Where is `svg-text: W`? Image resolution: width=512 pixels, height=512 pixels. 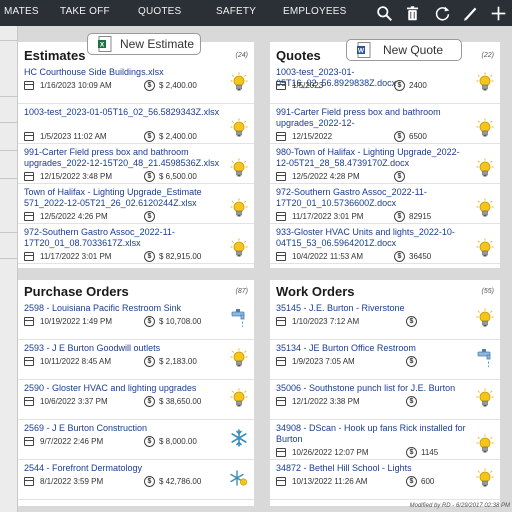 svg-text: W is located at coordinates (361, 51).